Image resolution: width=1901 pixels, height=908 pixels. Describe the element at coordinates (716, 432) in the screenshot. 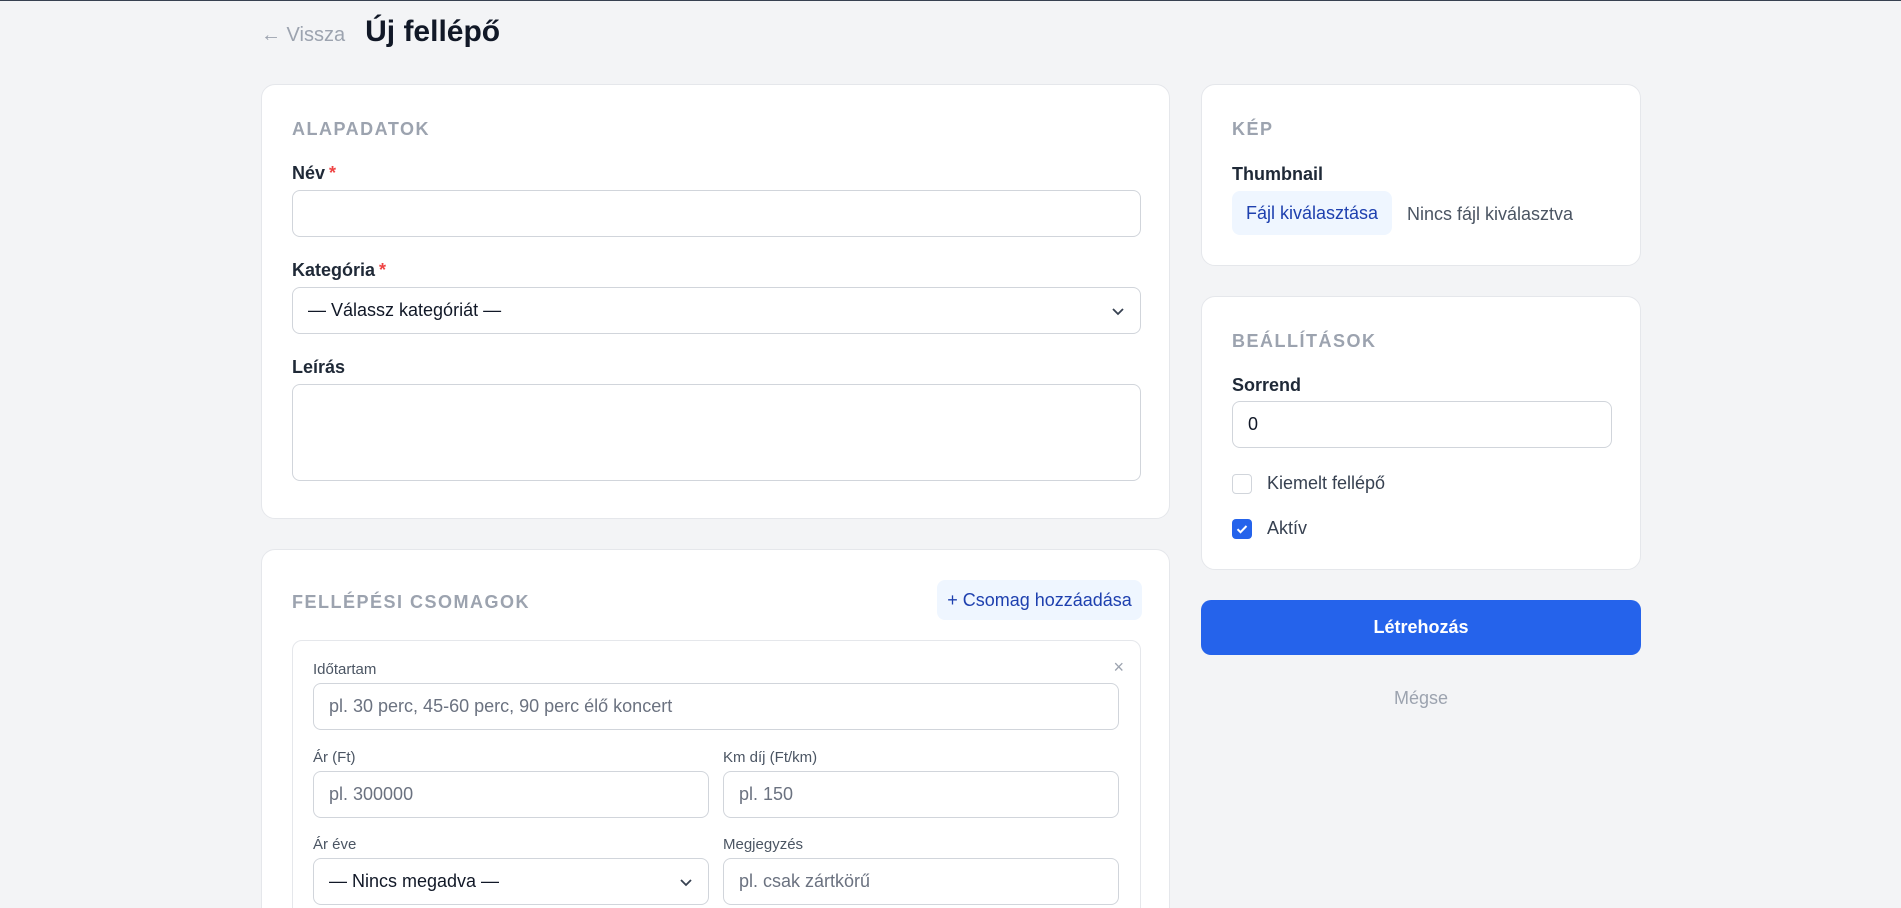

I see `description-textarea` at that location.